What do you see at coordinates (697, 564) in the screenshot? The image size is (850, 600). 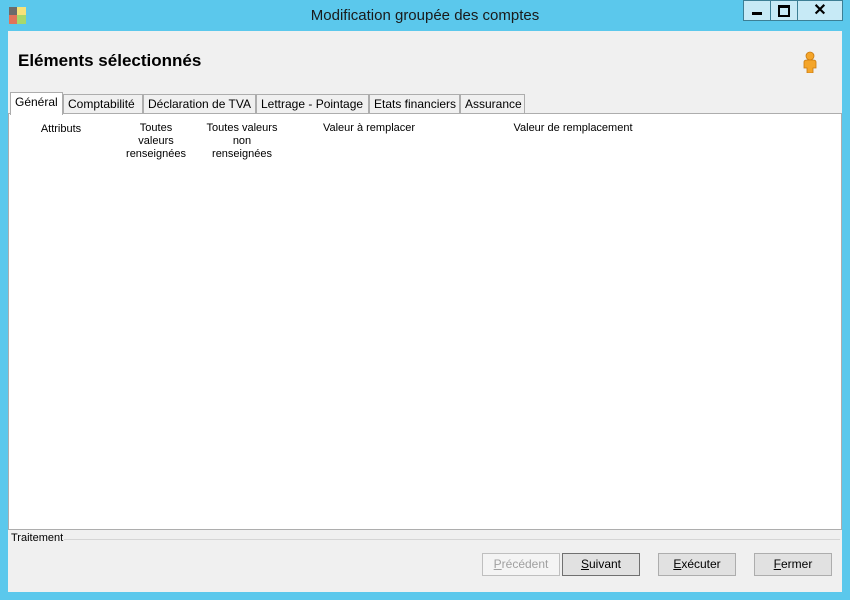 I see `executer-button: Exécuter` at bounding box center [697, 564].